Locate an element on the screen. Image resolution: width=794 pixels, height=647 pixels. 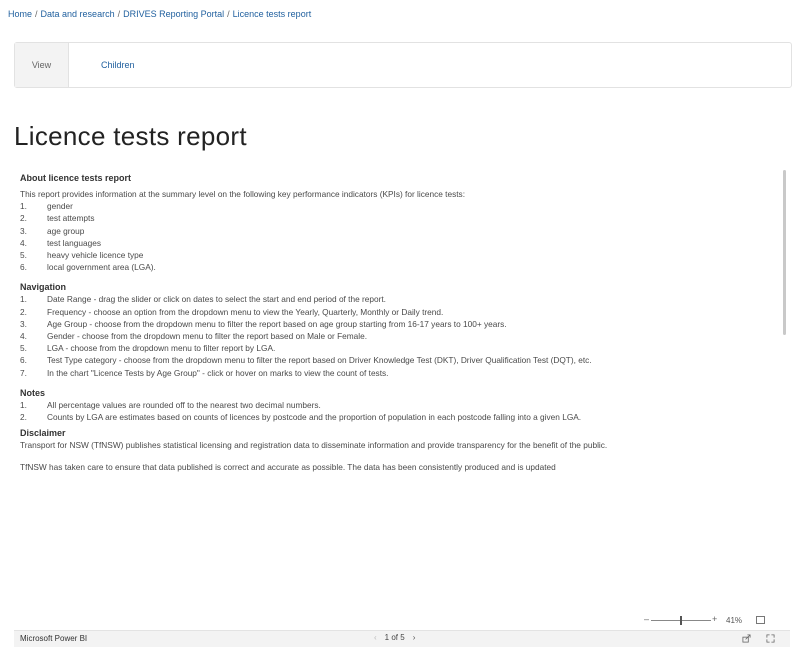
page-navigator: ‹ 1 of 5 › is located at coordinates (394, 637).